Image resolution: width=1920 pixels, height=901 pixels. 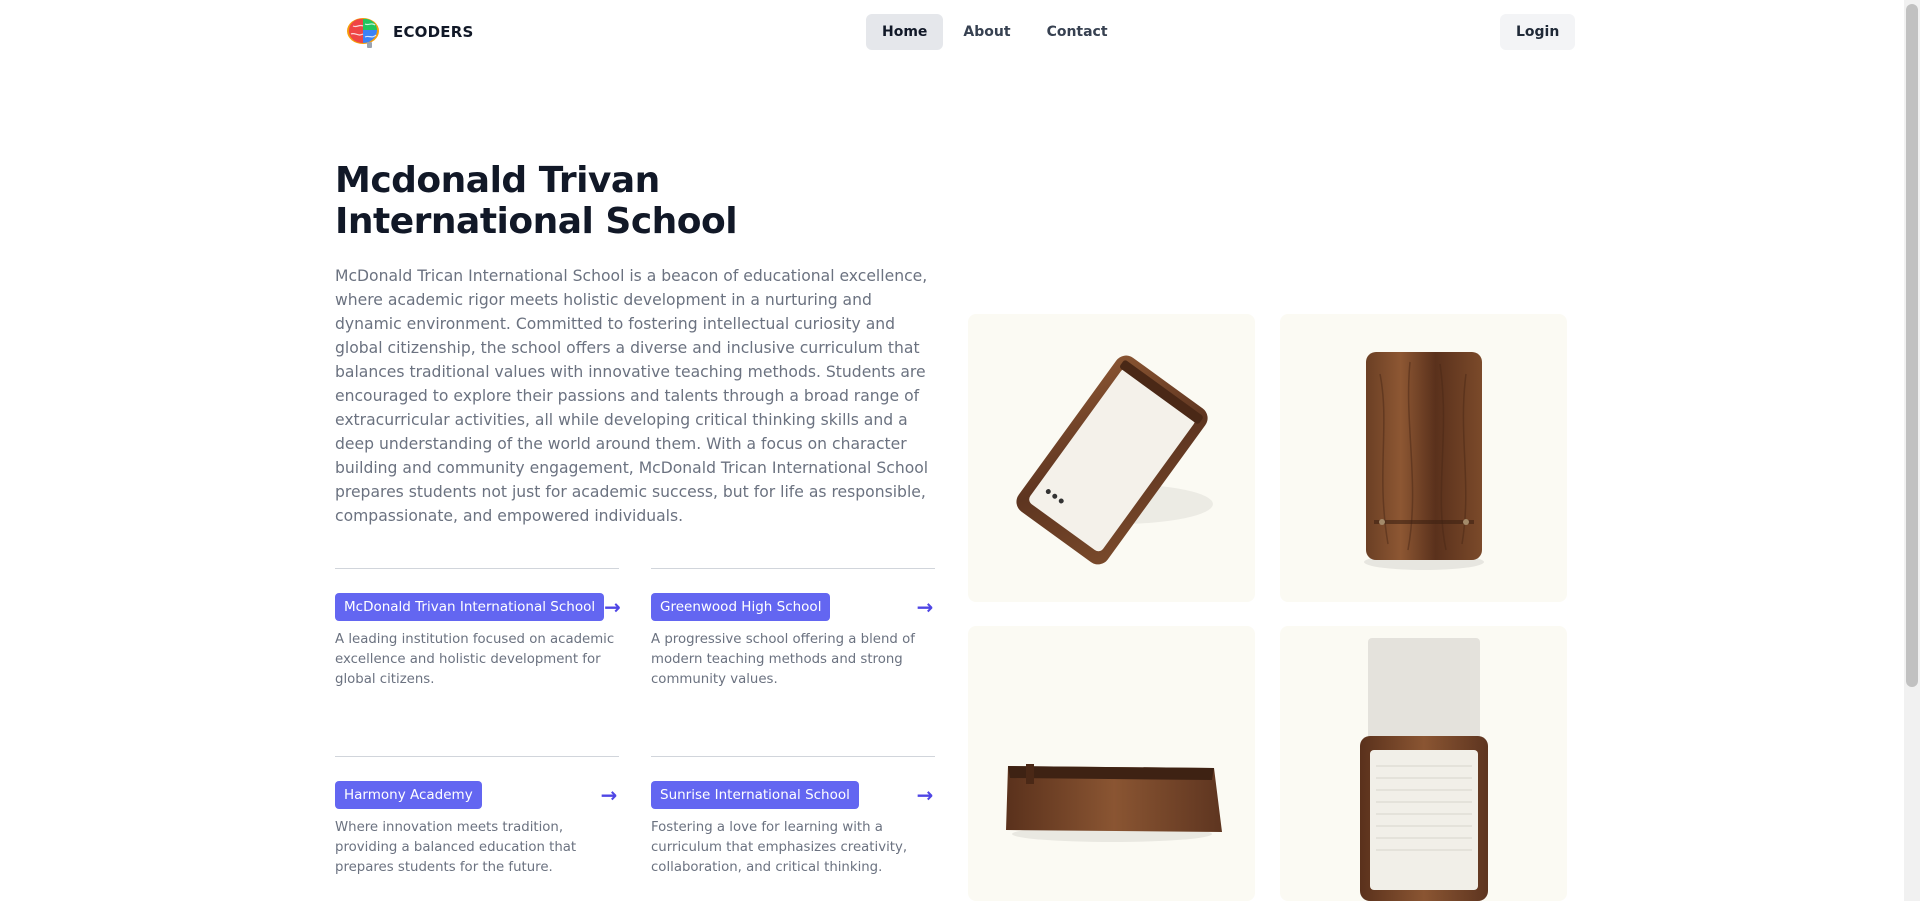 What do you see at coordinates (1912, 345) in the screenshot?
I see `scrollbar-thumb` at bounding box center [1912, 345].